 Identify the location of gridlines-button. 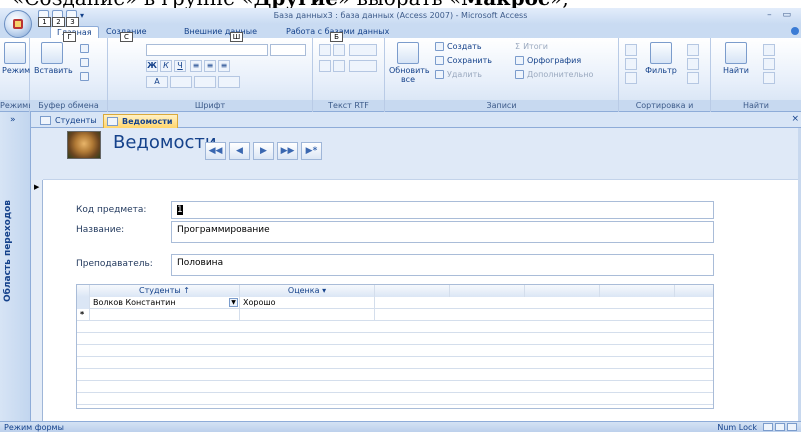
(205, 82).